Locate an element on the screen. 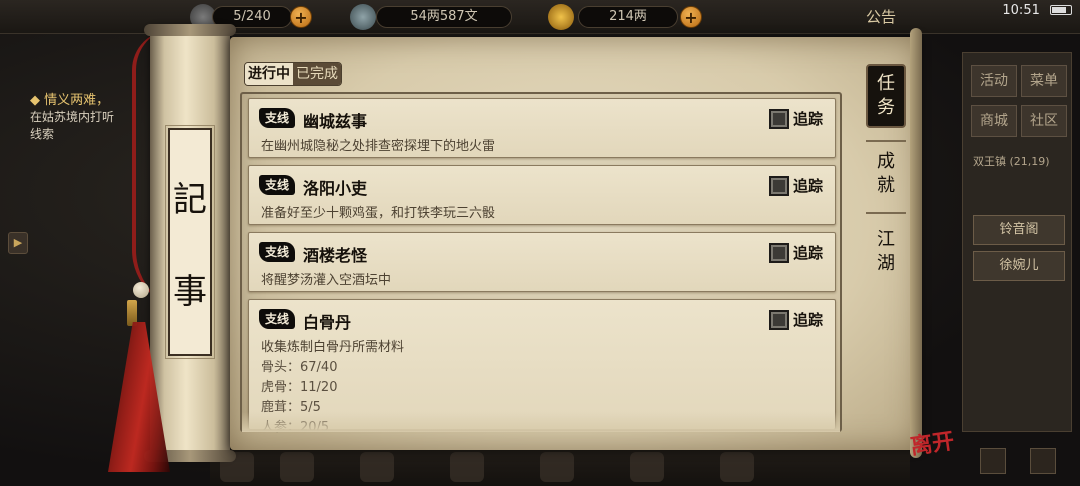  quest-title: 白骨丹 is located at coordinates (327, 322).